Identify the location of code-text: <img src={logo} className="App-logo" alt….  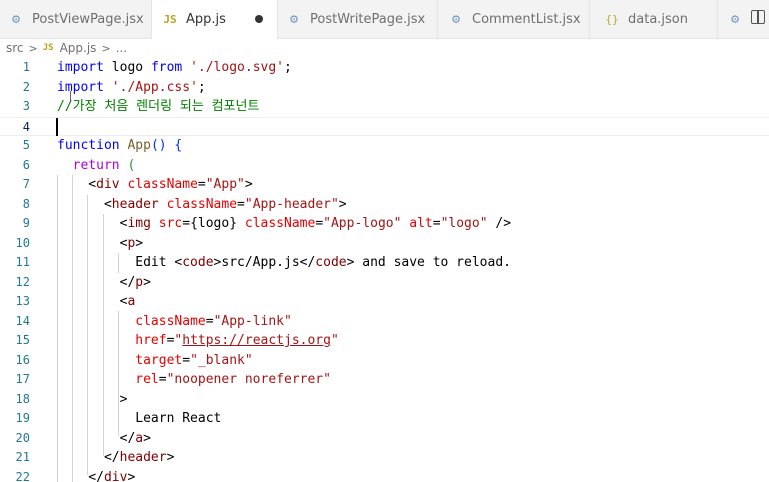
(284, 223).